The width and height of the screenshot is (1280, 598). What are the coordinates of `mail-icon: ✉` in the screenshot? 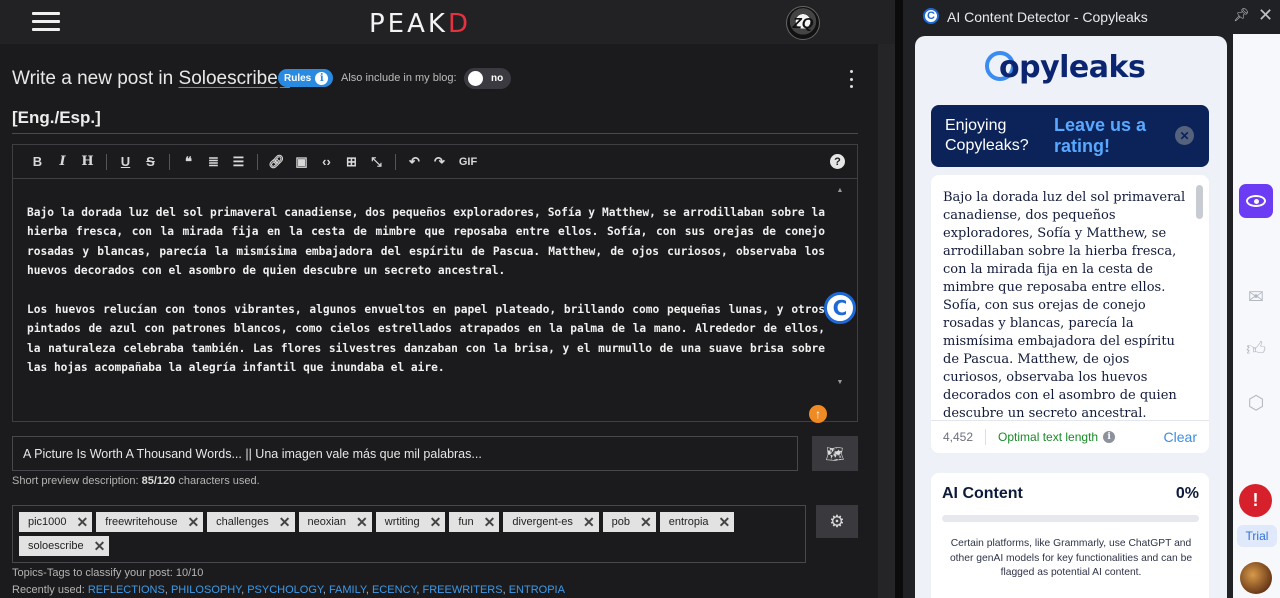 It's located at (1256, 298).